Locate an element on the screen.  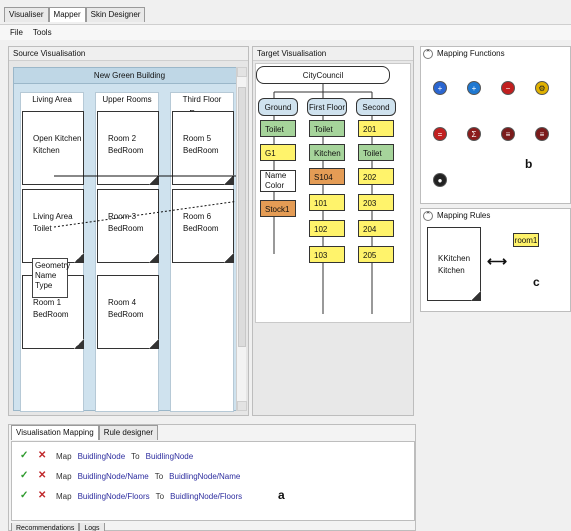
equals-circle-icon: = is located at coordinates (440, 134).